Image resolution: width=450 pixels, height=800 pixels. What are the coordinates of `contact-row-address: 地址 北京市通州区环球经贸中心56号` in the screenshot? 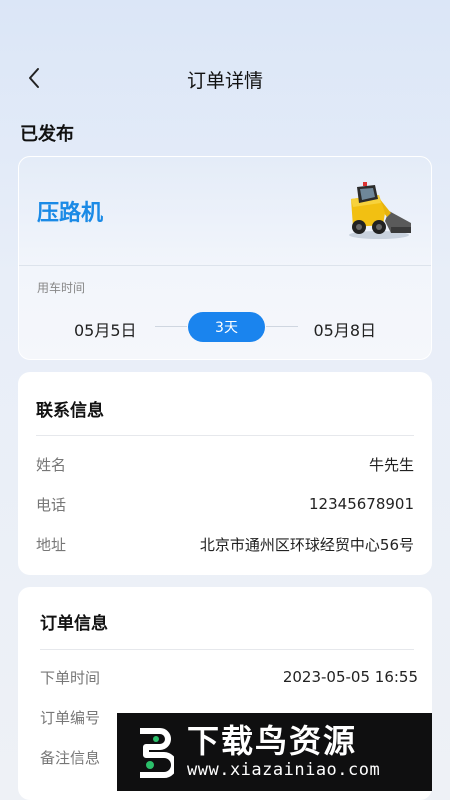 It's located at (225, 544).